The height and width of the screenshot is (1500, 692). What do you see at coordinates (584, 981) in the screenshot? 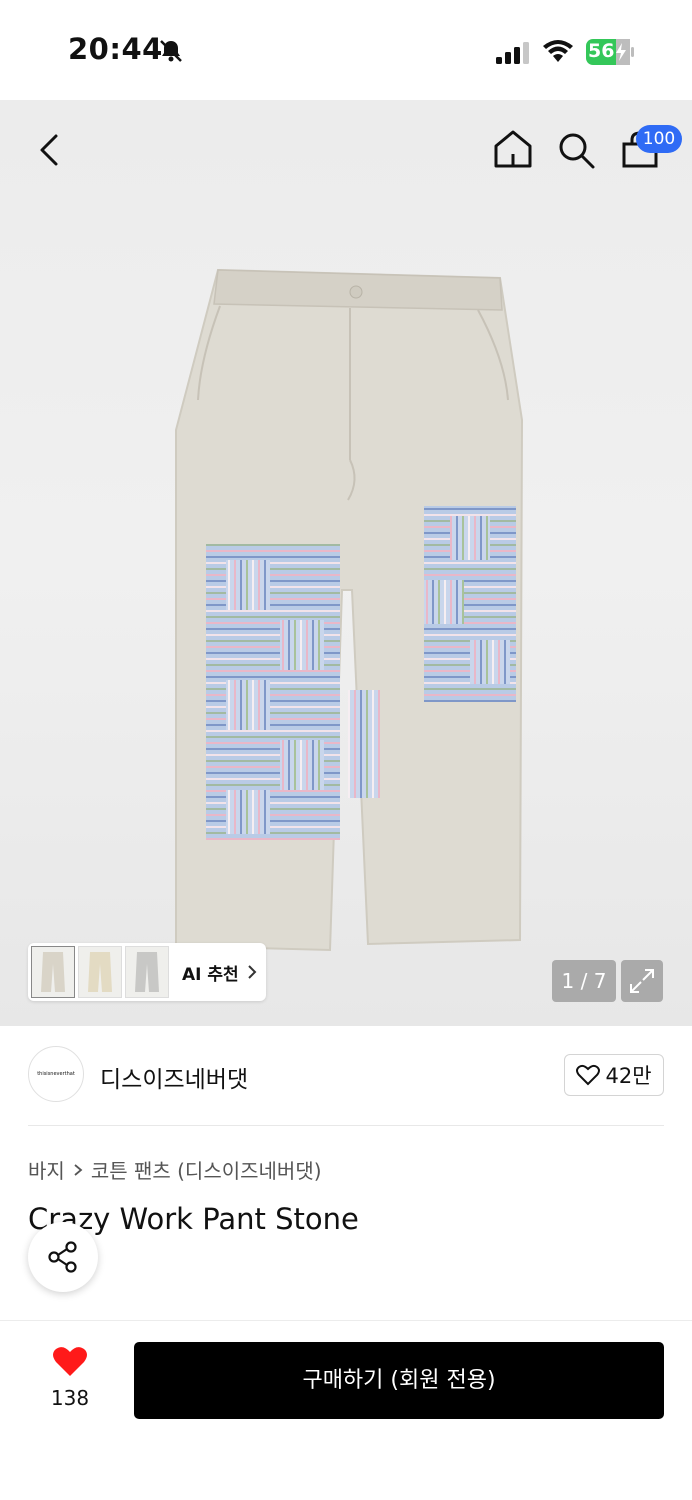
I see `page-indicator: 1 / 7` at bounding box center [584, 981].